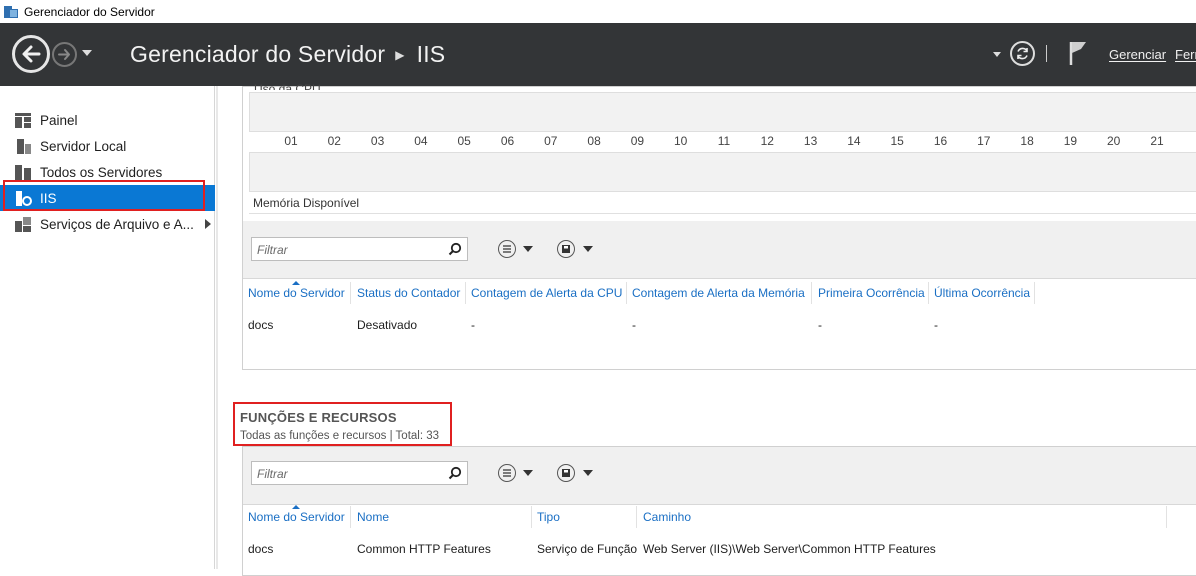 The width and height of the screenshot is (1196, 576). What do you see at coordinates (548, 517) in the screenshot?
I see `column-header: Tipo` at bounding box center [548, 517].